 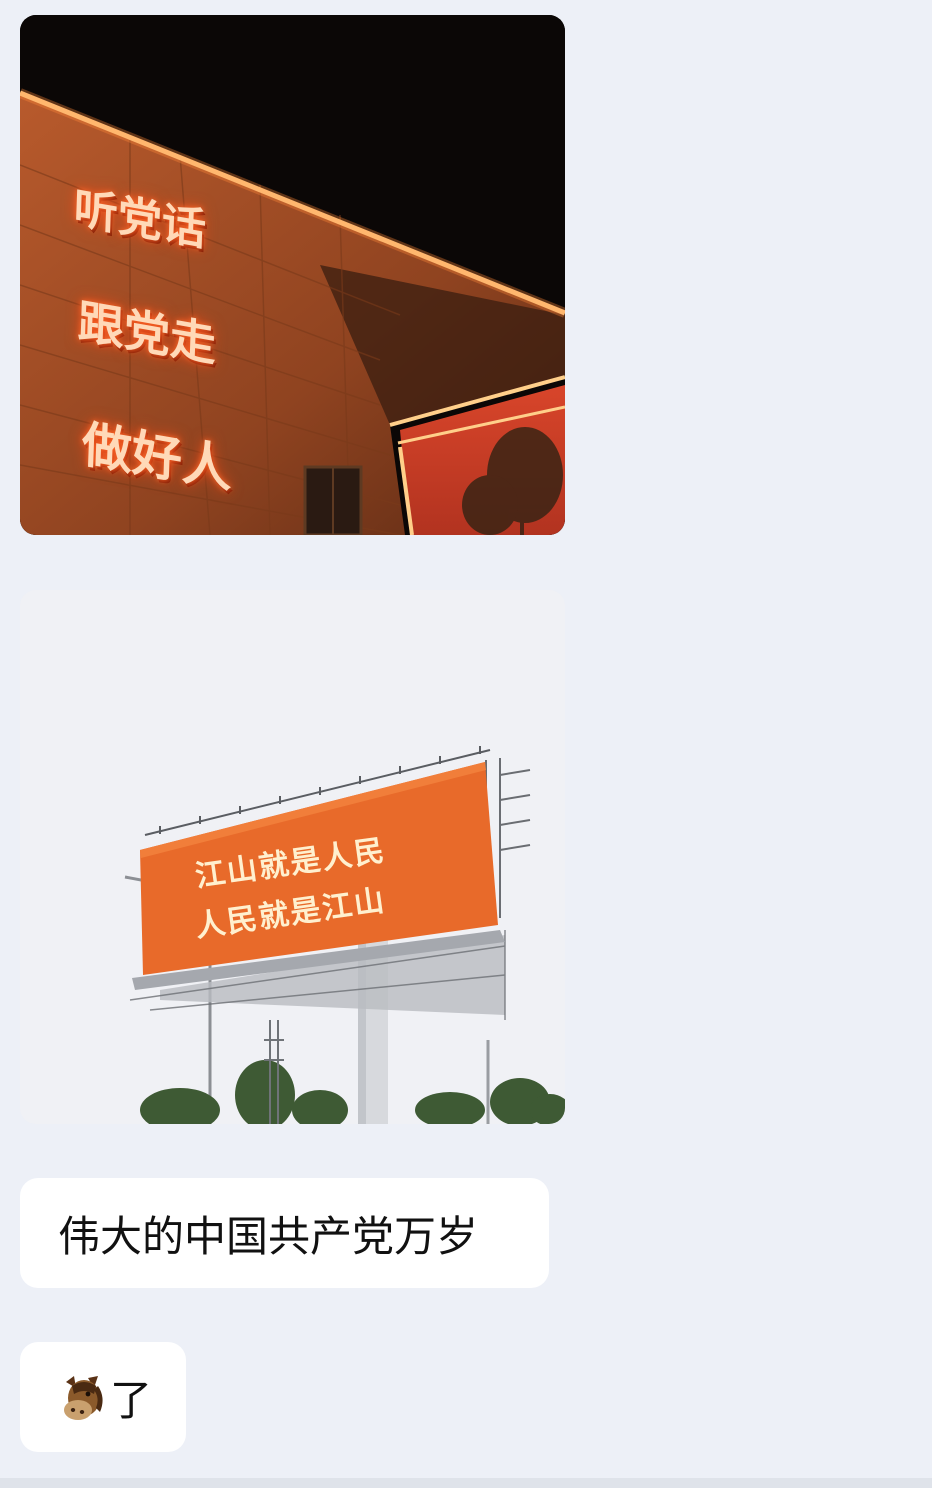 I want to click on bottom-divider, so click(x=466, y=1483).